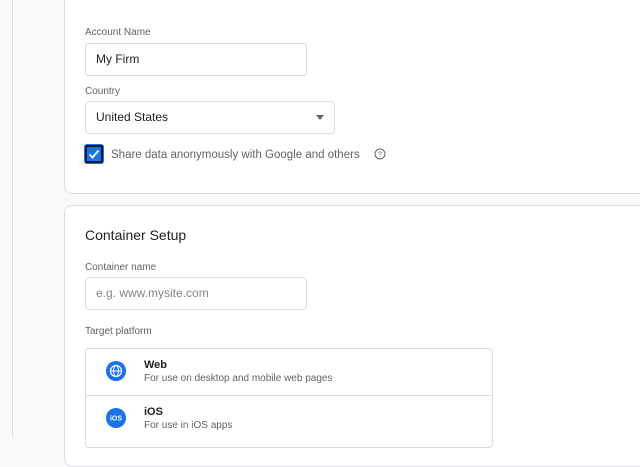  I want to click on platform-option-ios: iOS iOS For use in iOS apps, so click(289, 418).